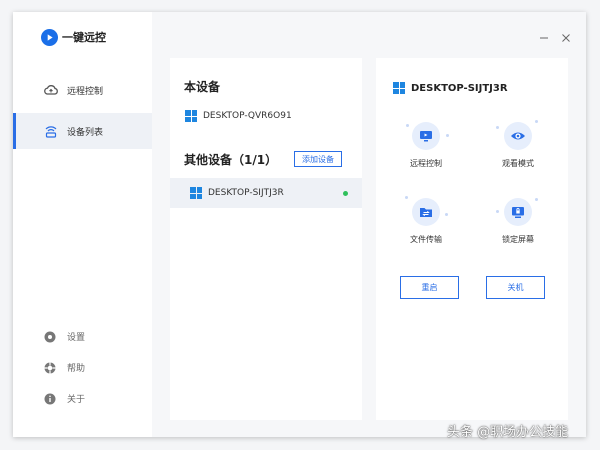  I want to click on action-label: 观看模式, so click(518, 163).